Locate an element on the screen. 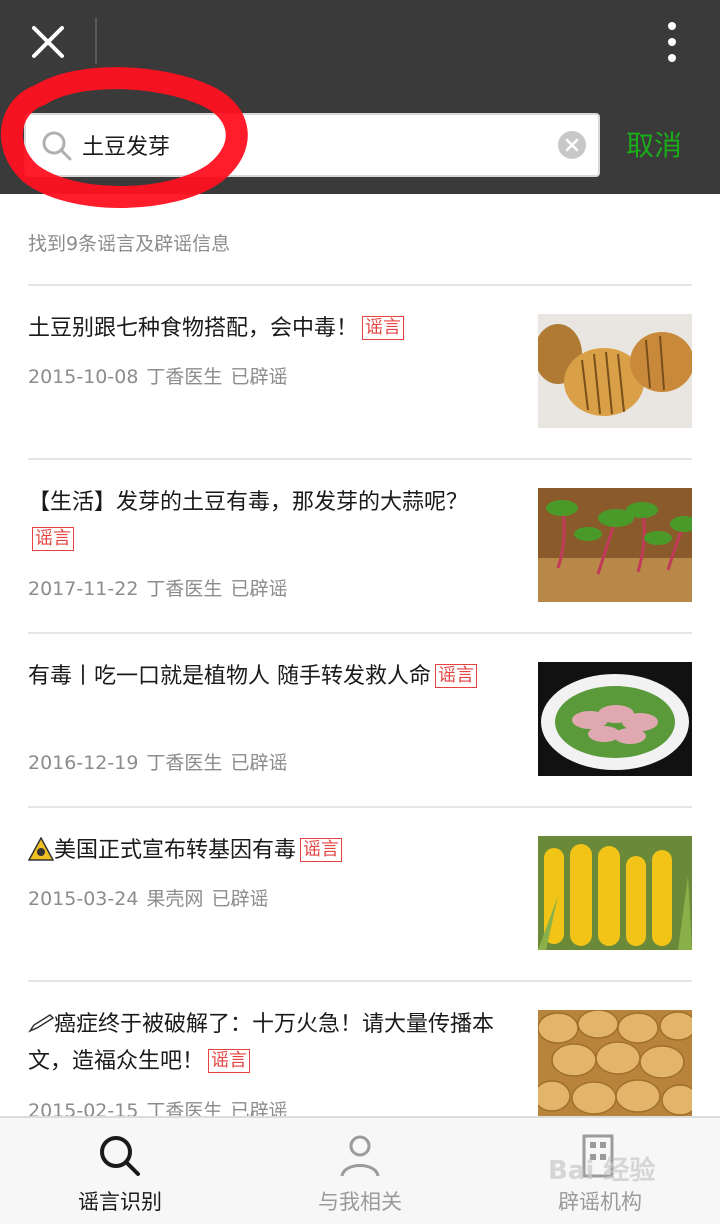 The height and width of the screenshot is (1224, 720). tab-rumor-check: 谣言识别 is located at coordinates (120, 1171).